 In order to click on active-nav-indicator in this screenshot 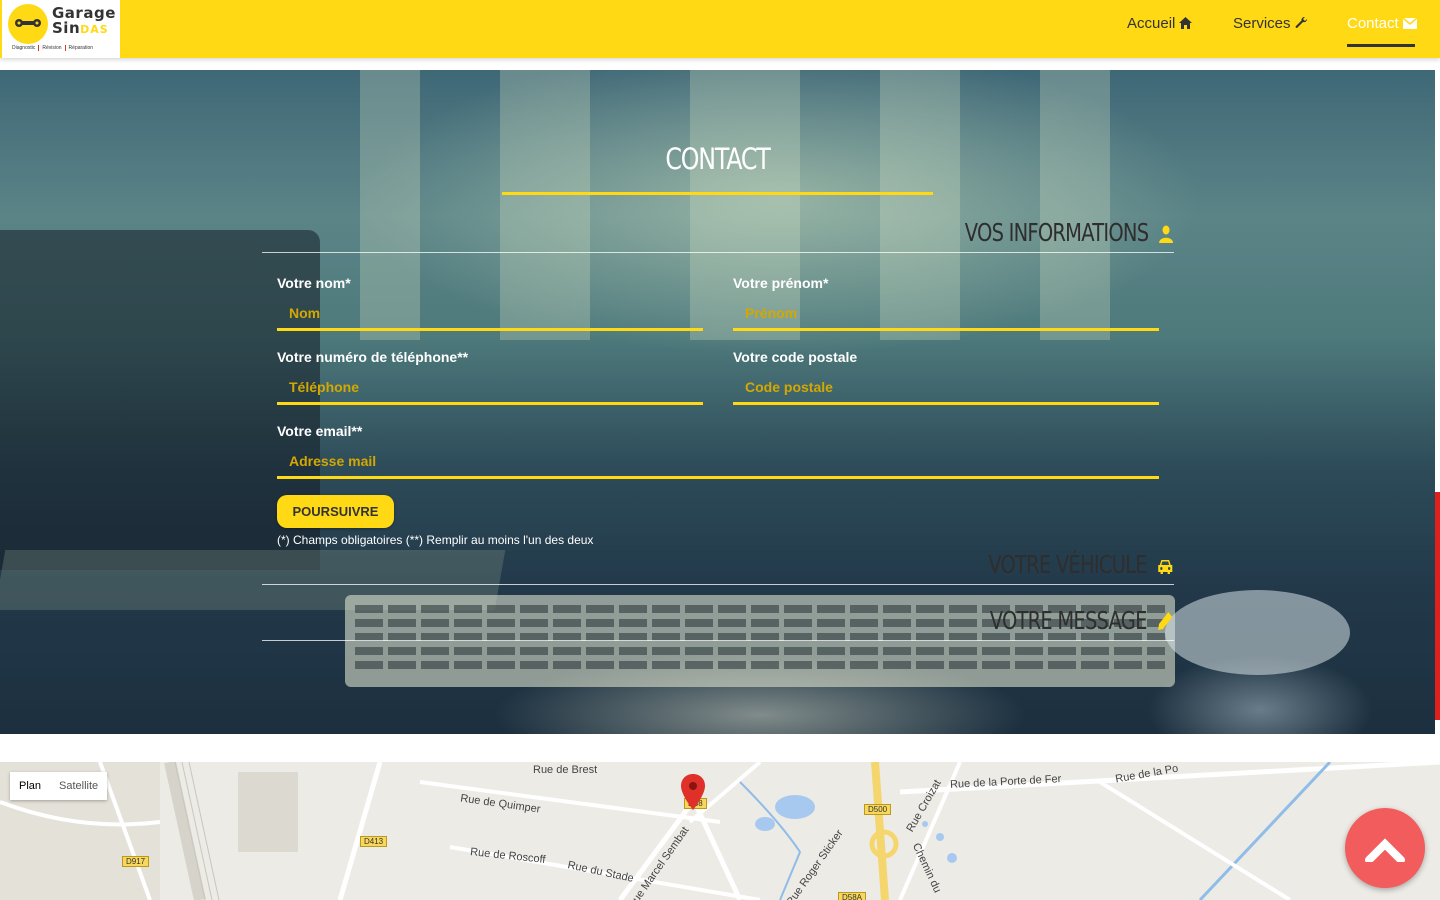, I will do `click(1381, 45)`.